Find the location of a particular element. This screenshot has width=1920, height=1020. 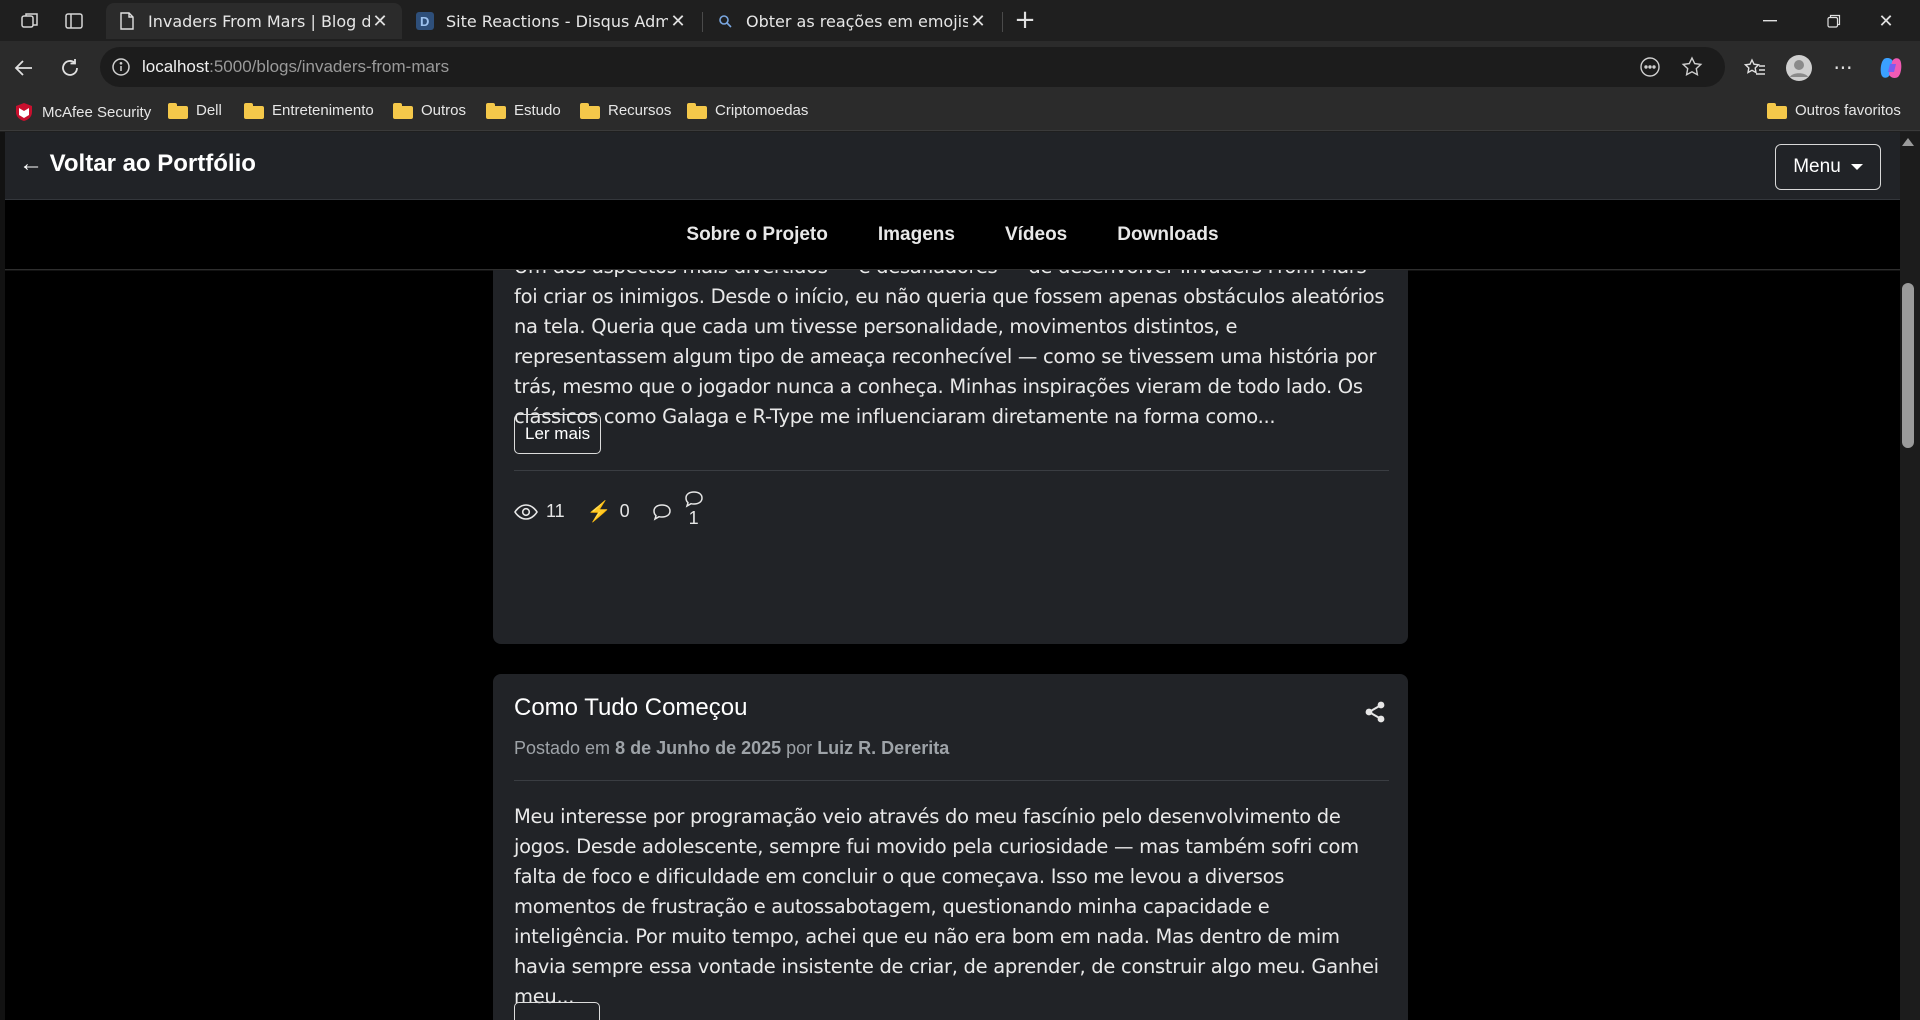

back-arrow-icon is located at coordinates (24, 68).